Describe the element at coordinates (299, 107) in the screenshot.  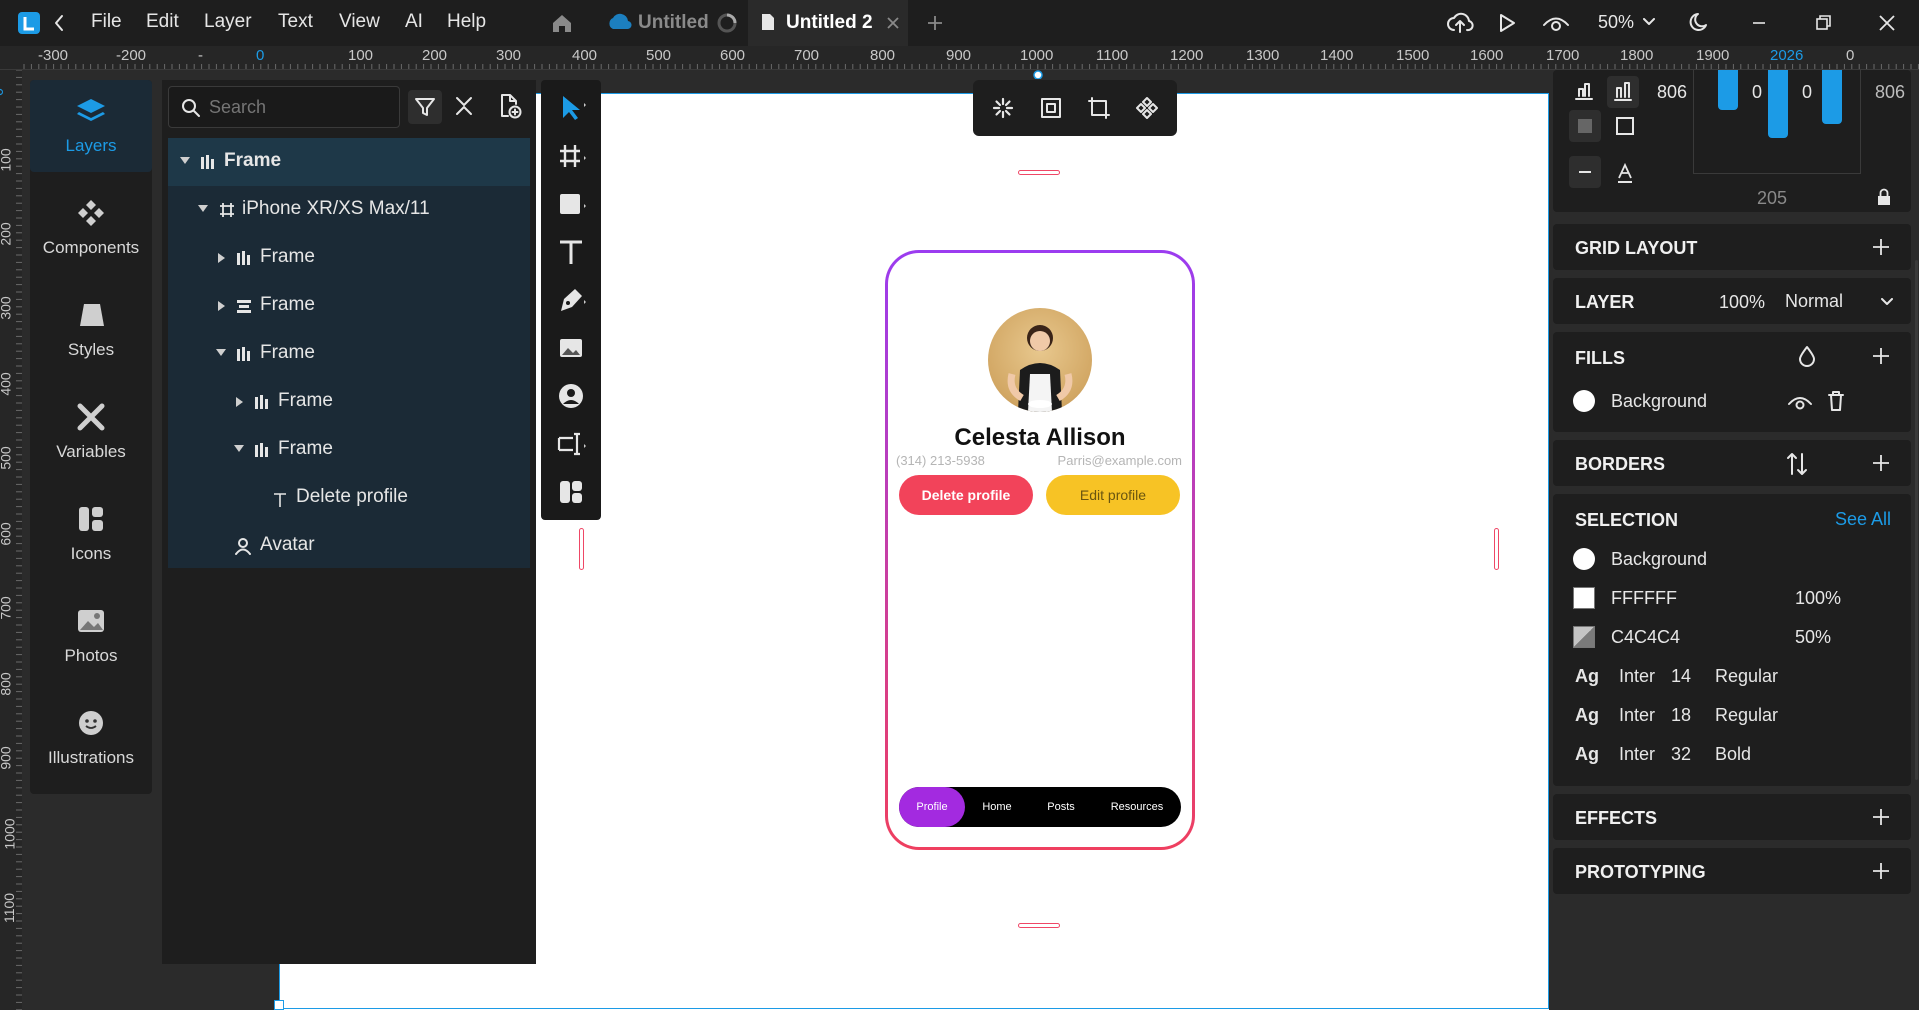
I see `search-input` at that location.